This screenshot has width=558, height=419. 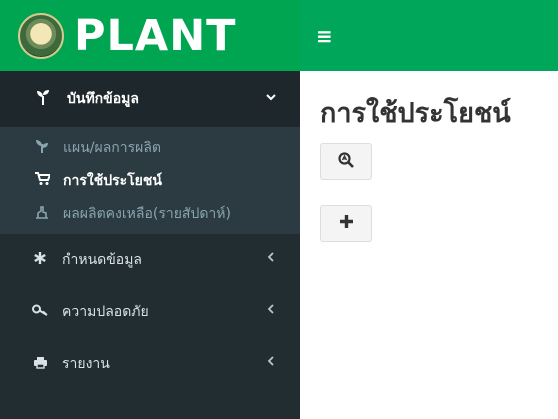 I want to click on submenu-item-utilization: การใช้ประโยชน์, so click(x=150, y=180).